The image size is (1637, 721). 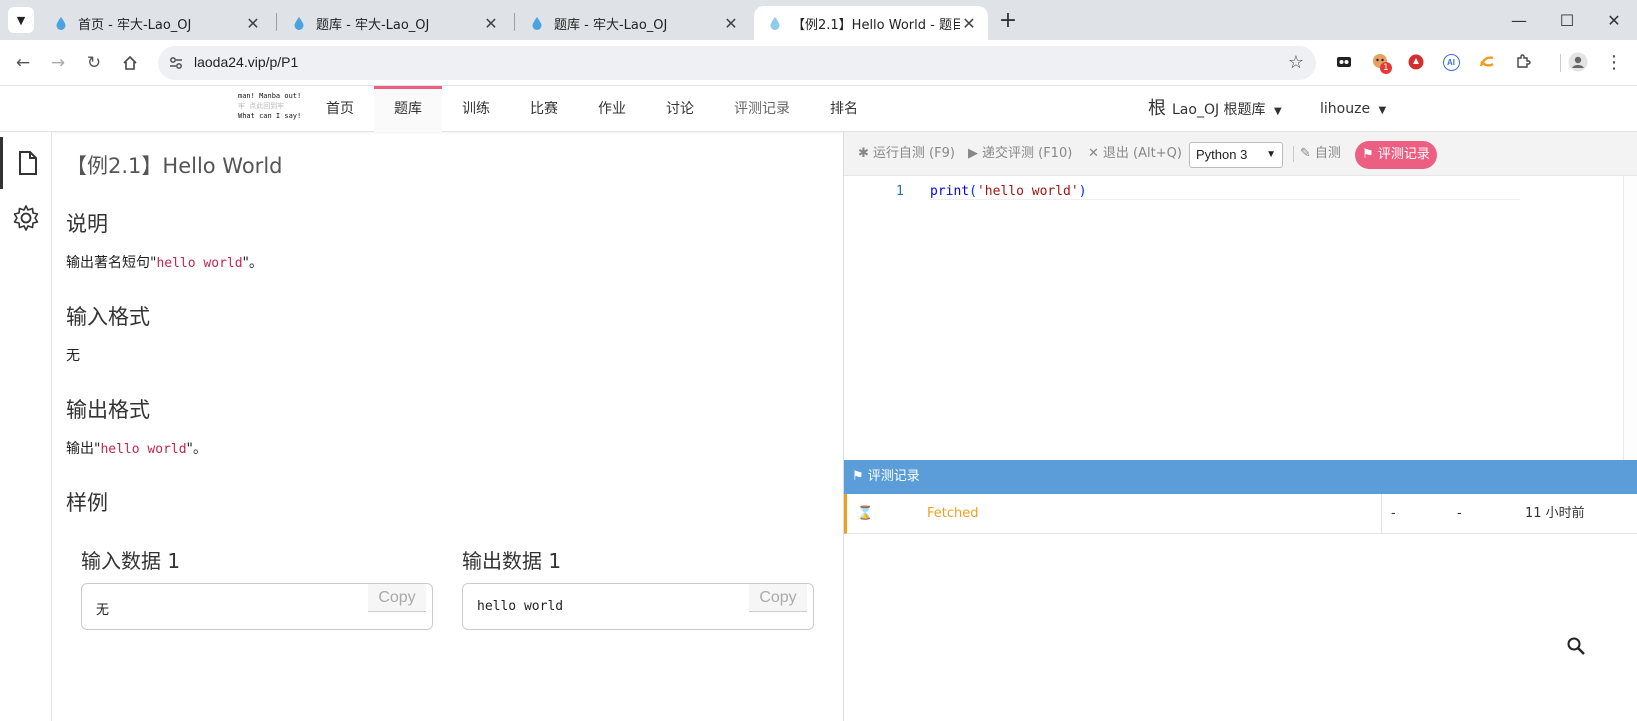 I want to click on address-bar: laoda24.vip/p/P1 ☆, so click(x=737, y=63).